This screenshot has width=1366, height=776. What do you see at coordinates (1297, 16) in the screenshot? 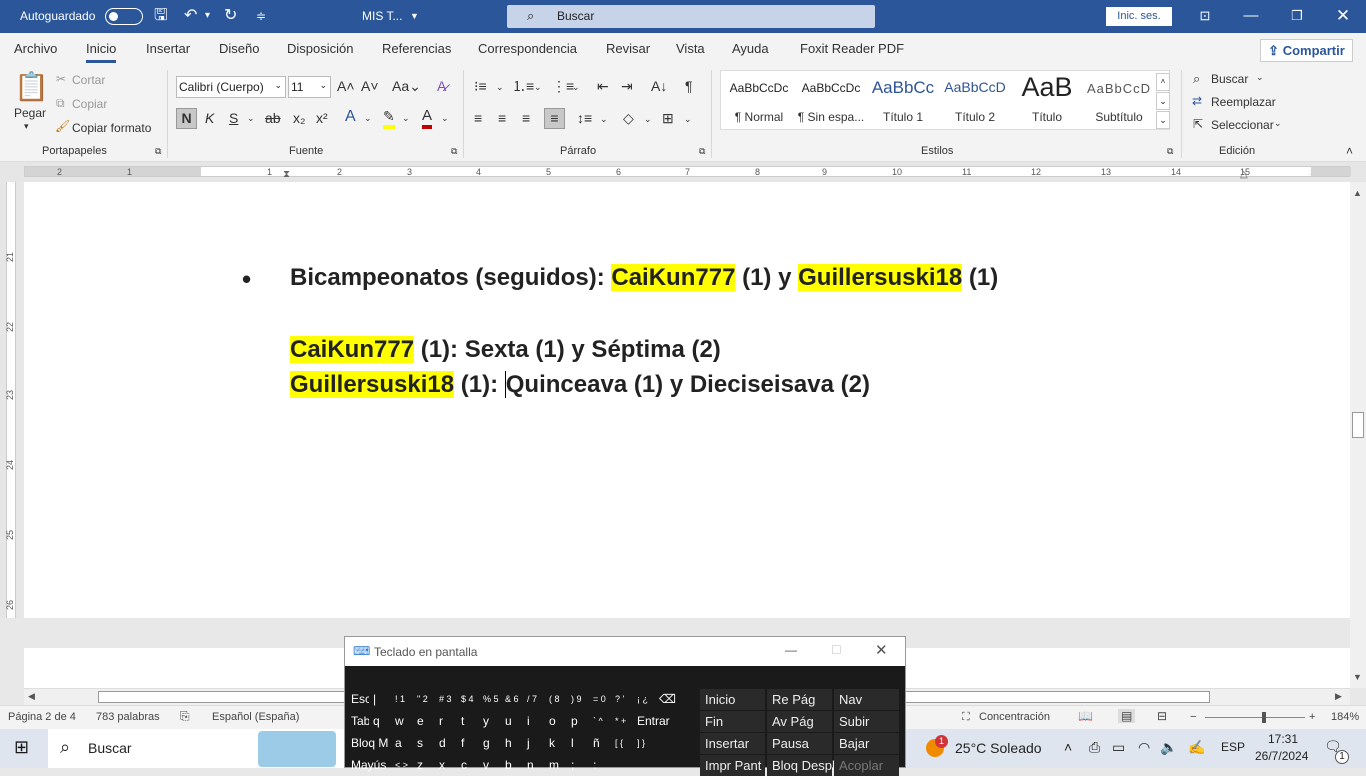
I see `restore-icon: ❐` at bounding box center [1297, 16].